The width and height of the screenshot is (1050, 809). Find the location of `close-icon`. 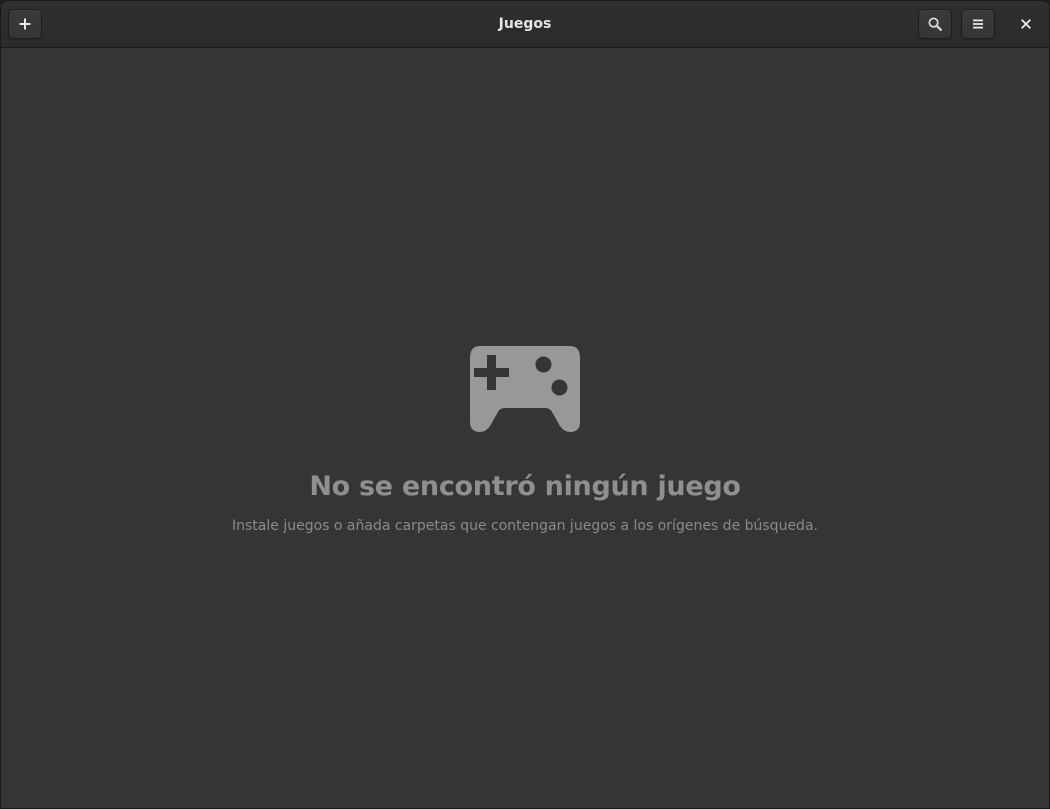

close-icon is located at coordinates (1026, 24).